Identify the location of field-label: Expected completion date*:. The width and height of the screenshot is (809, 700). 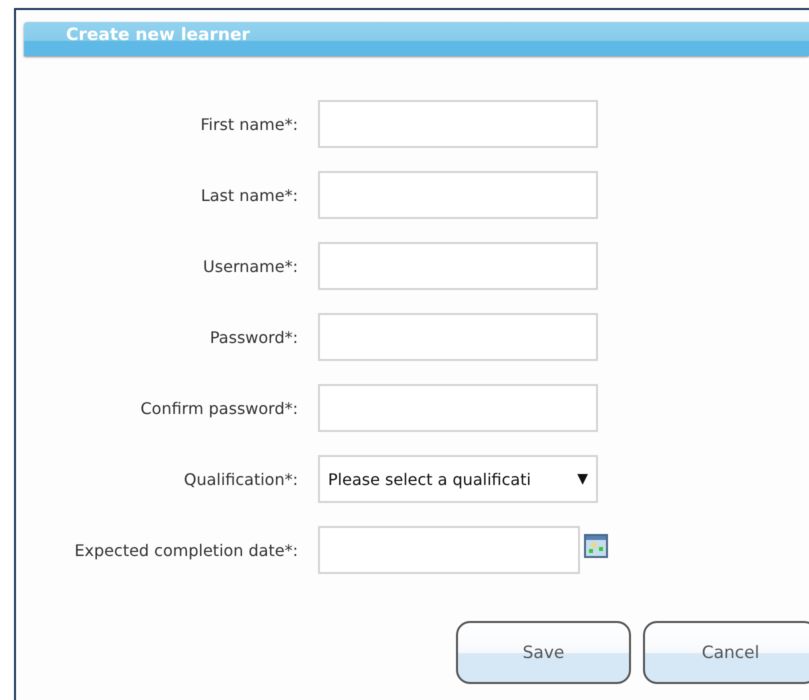
(185, 550).